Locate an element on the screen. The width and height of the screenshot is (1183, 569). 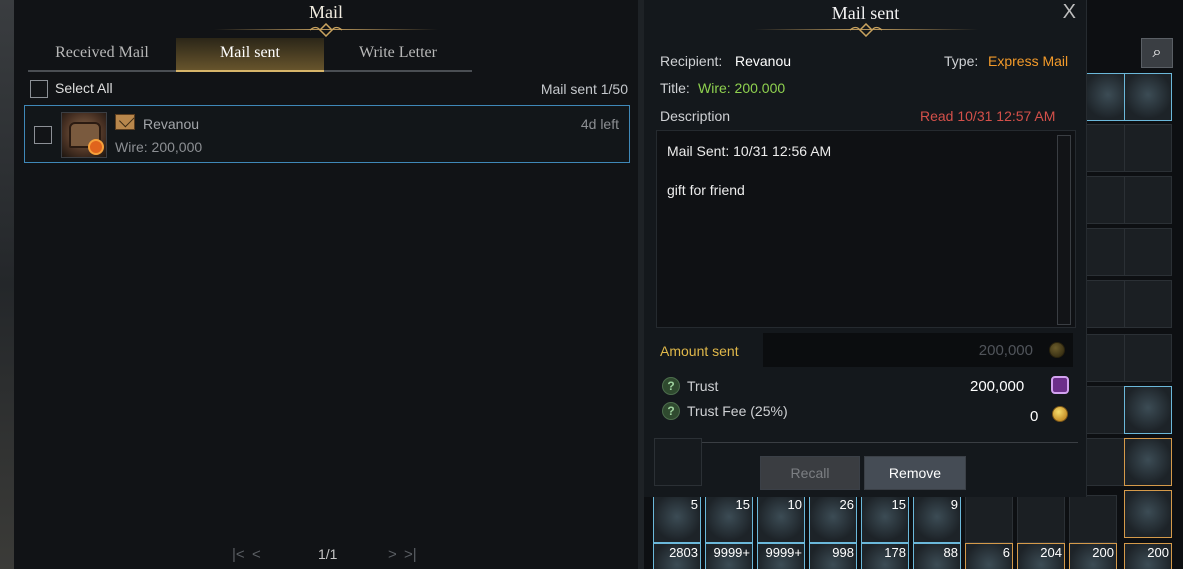
type-value: Express Mail is located at coordinates (1028, 61).